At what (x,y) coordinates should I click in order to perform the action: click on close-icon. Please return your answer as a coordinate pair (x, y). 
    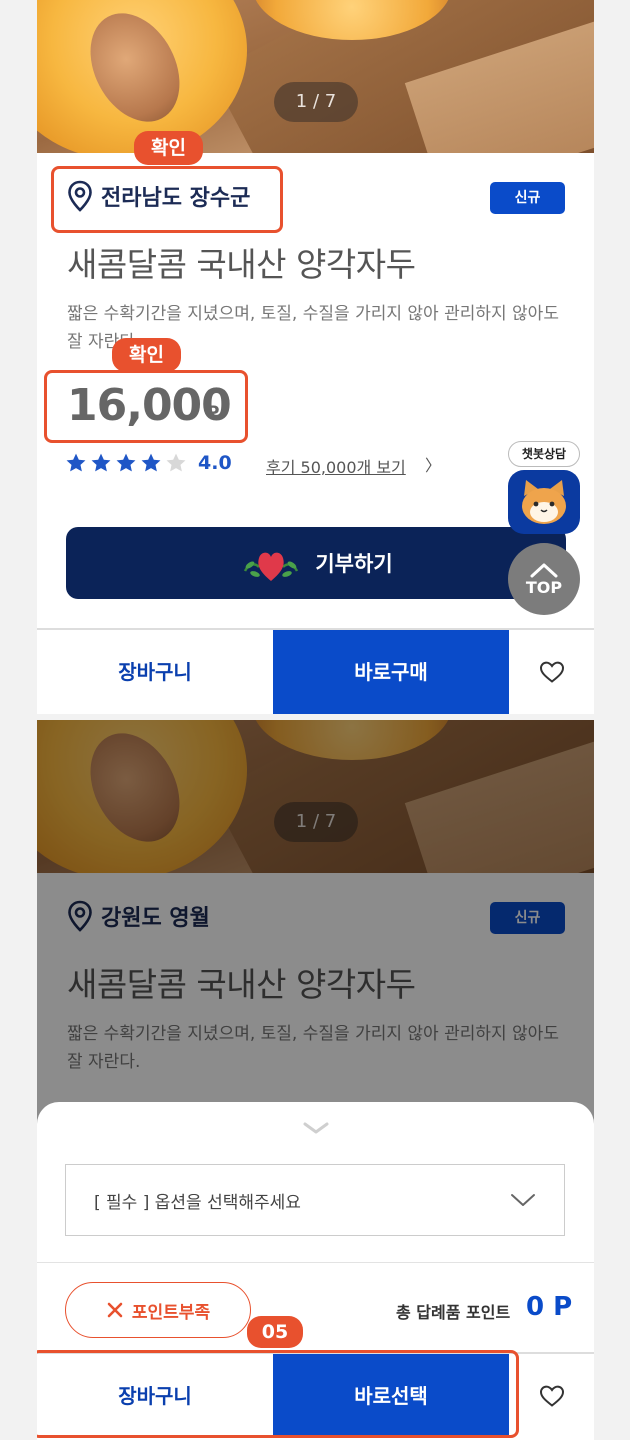
    Looking at the image, I should click on (115, 1310).